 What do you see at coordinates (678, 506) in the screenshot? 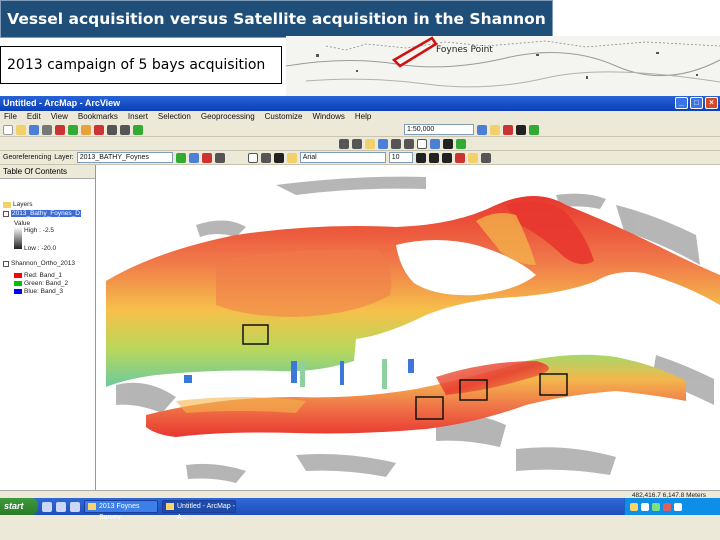
I see `tray-volume-icon` at bounding box center [678, 506].